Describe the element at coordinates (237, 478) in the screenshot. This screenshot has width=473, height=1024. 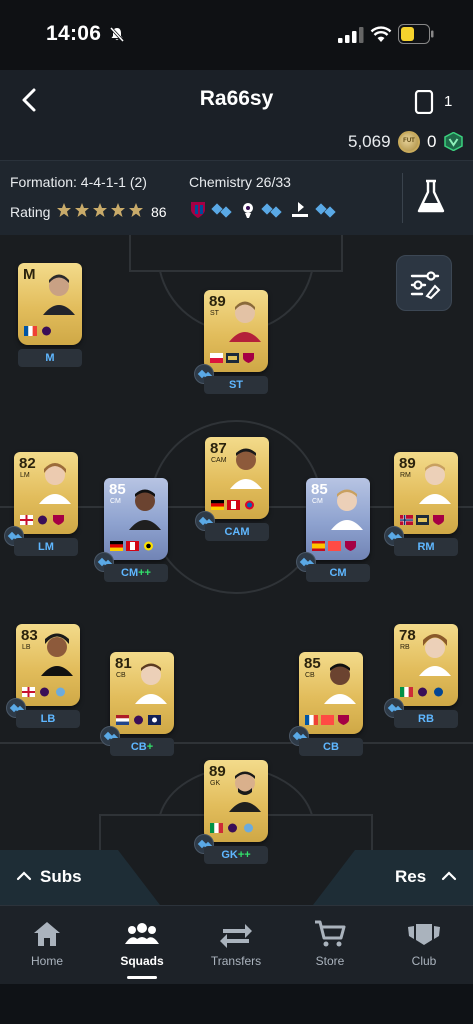
I see `player-card: 87 CAM` at that location.